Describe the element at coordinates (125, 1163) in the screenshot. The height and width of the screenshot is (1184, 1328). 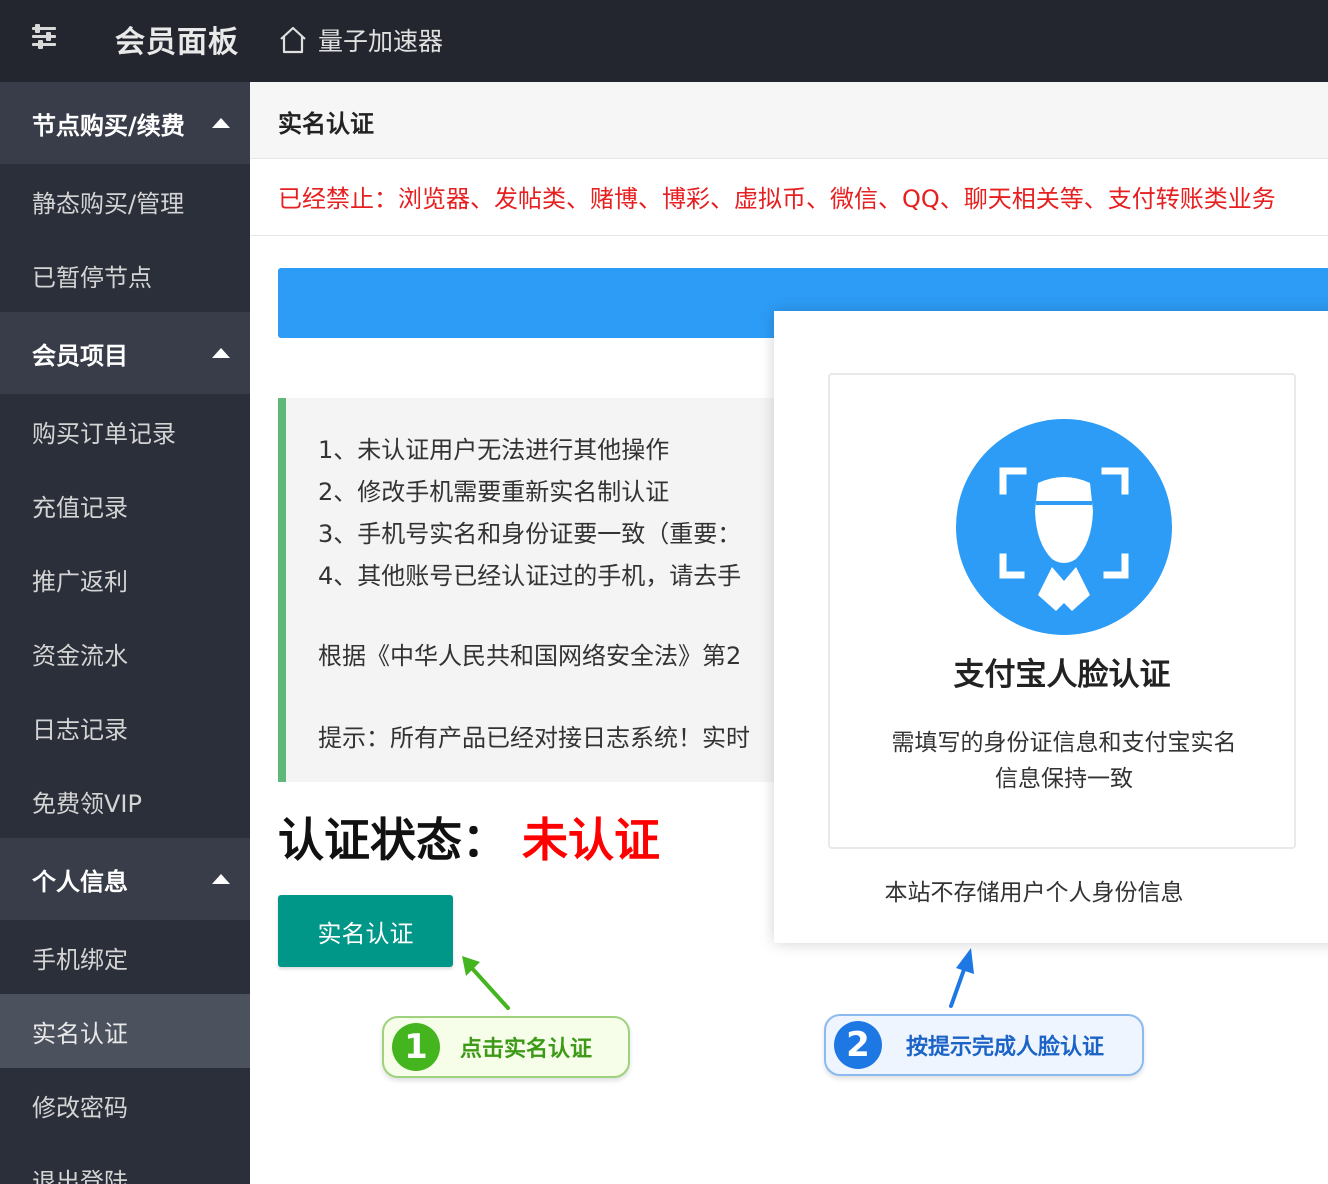
I see `sidebar-item-logout: 退出登陆` at that location.